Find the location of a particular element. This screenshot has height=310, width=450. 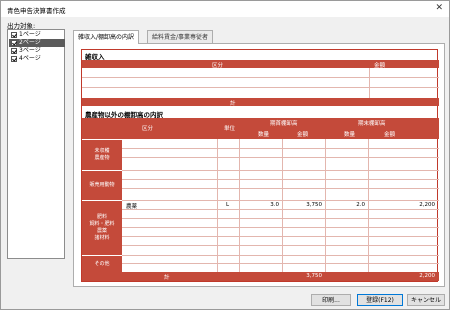

title-bar: 青色申告決算書作成 ✕ is located at coordinates (225, 9).